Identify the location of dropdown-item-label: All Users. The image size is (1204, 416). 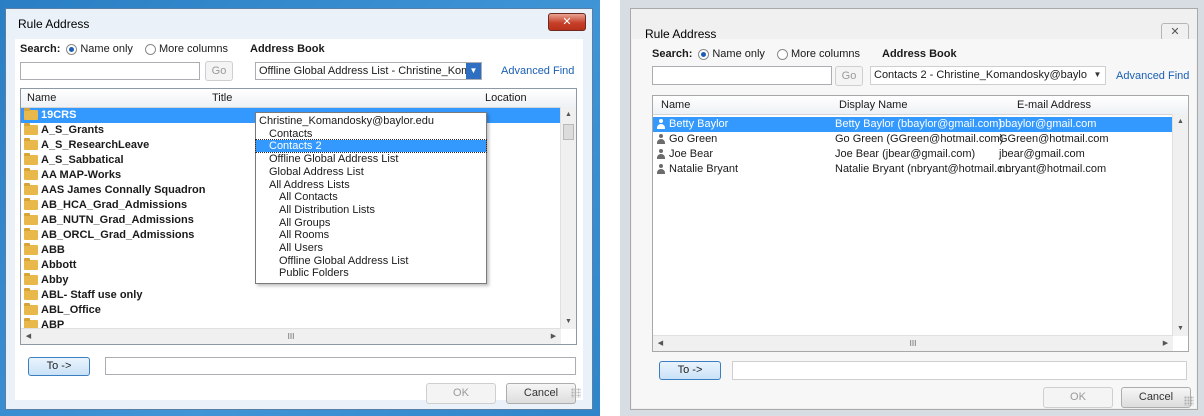
(301, 248).